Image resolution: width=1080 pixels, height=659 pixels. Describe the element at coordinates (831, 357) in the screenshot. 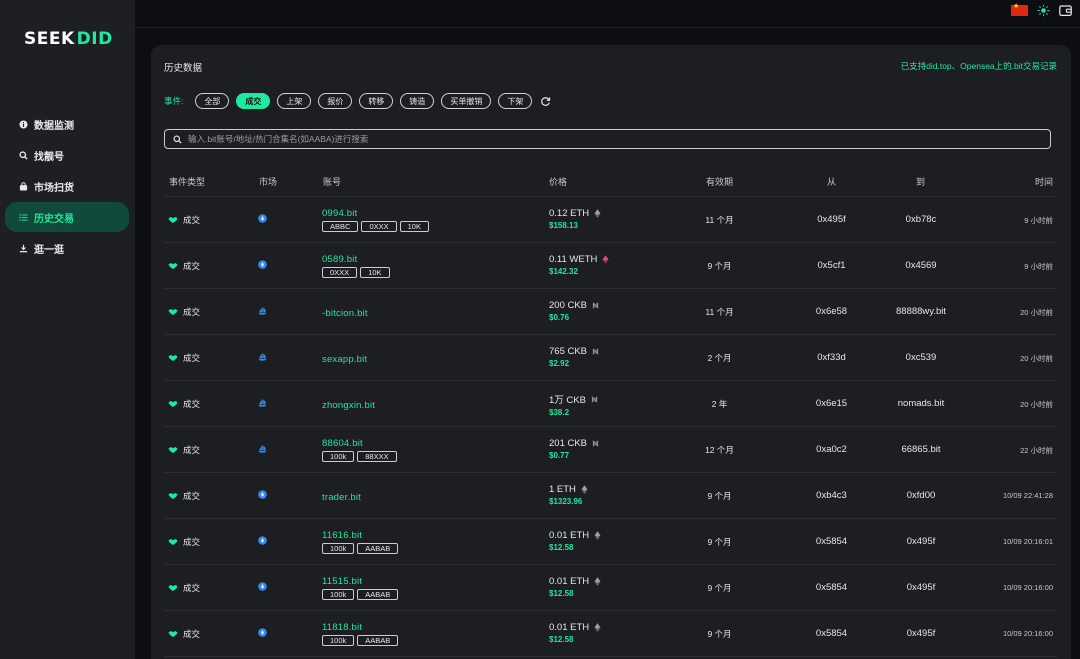

I see `from-address: 0xf33d` at that location.